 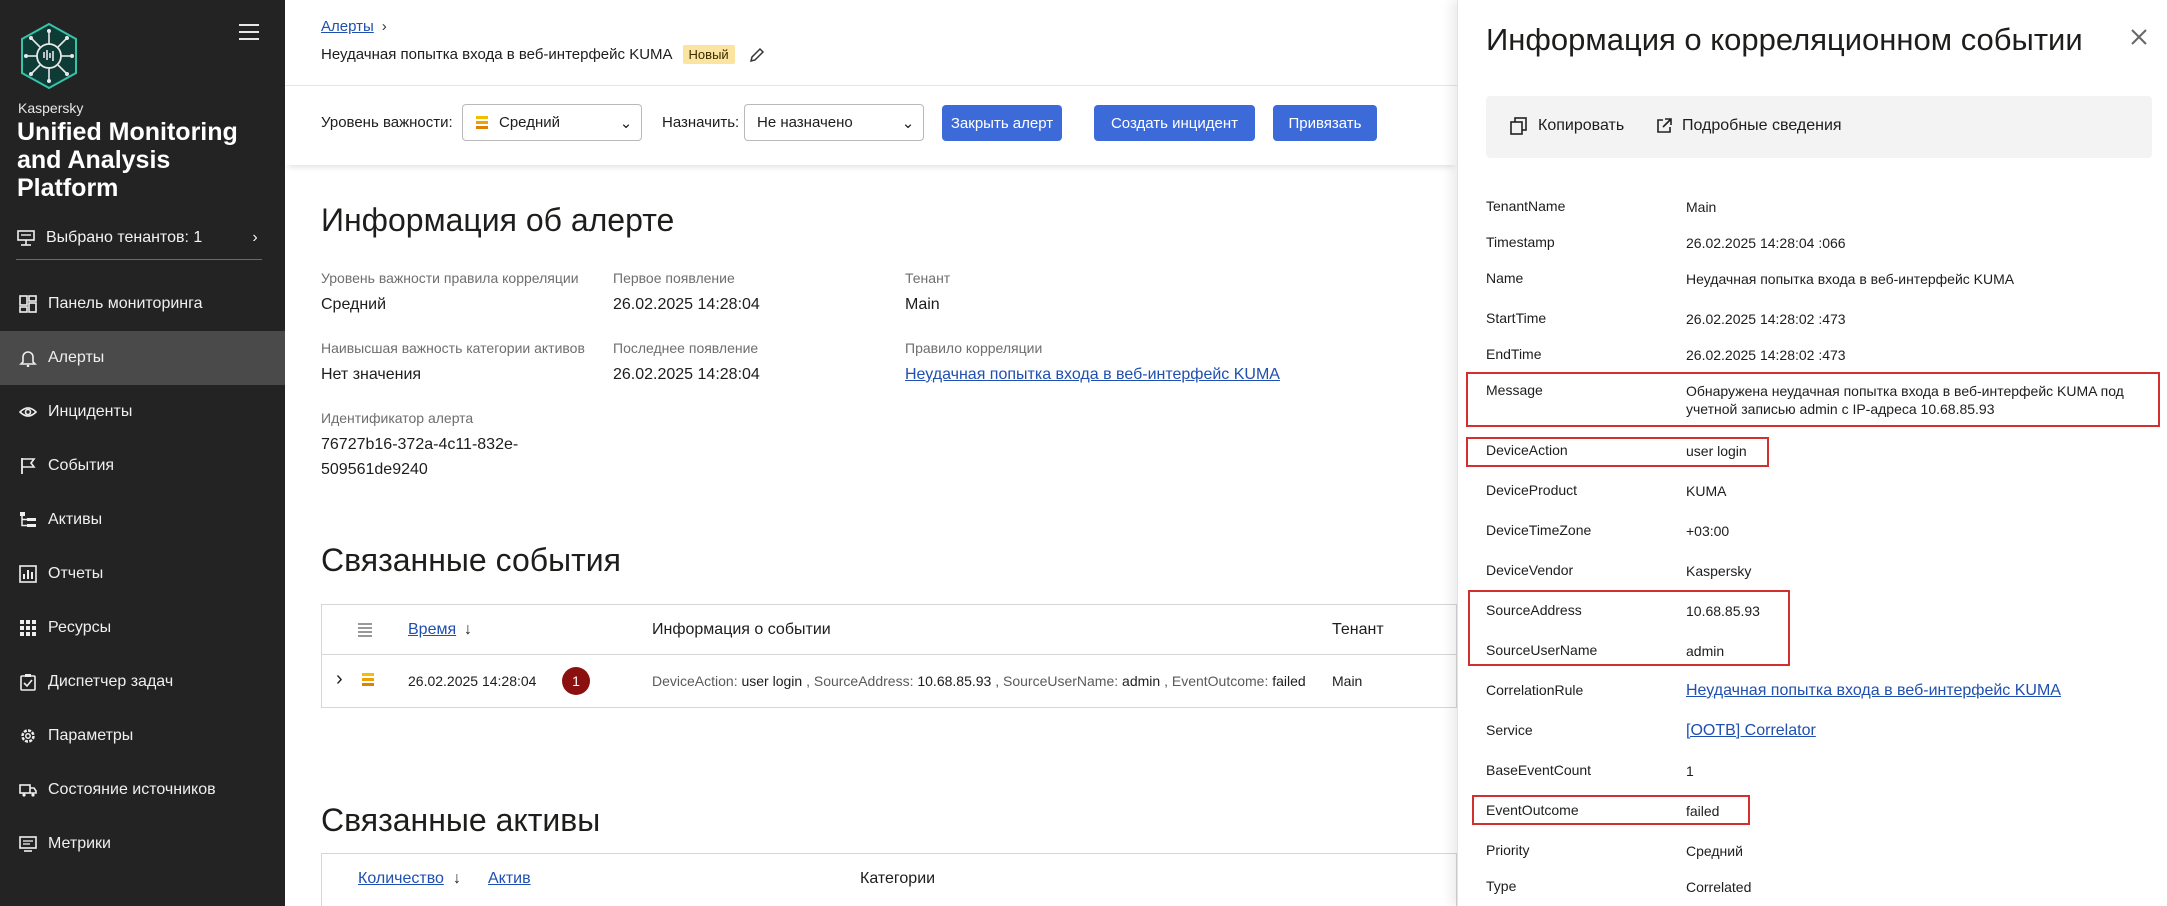 What do you see at coordinates (908, 123) in the screenshot?
I see `chevron-down-icon: ⌄` at bounding box center [908, 123].